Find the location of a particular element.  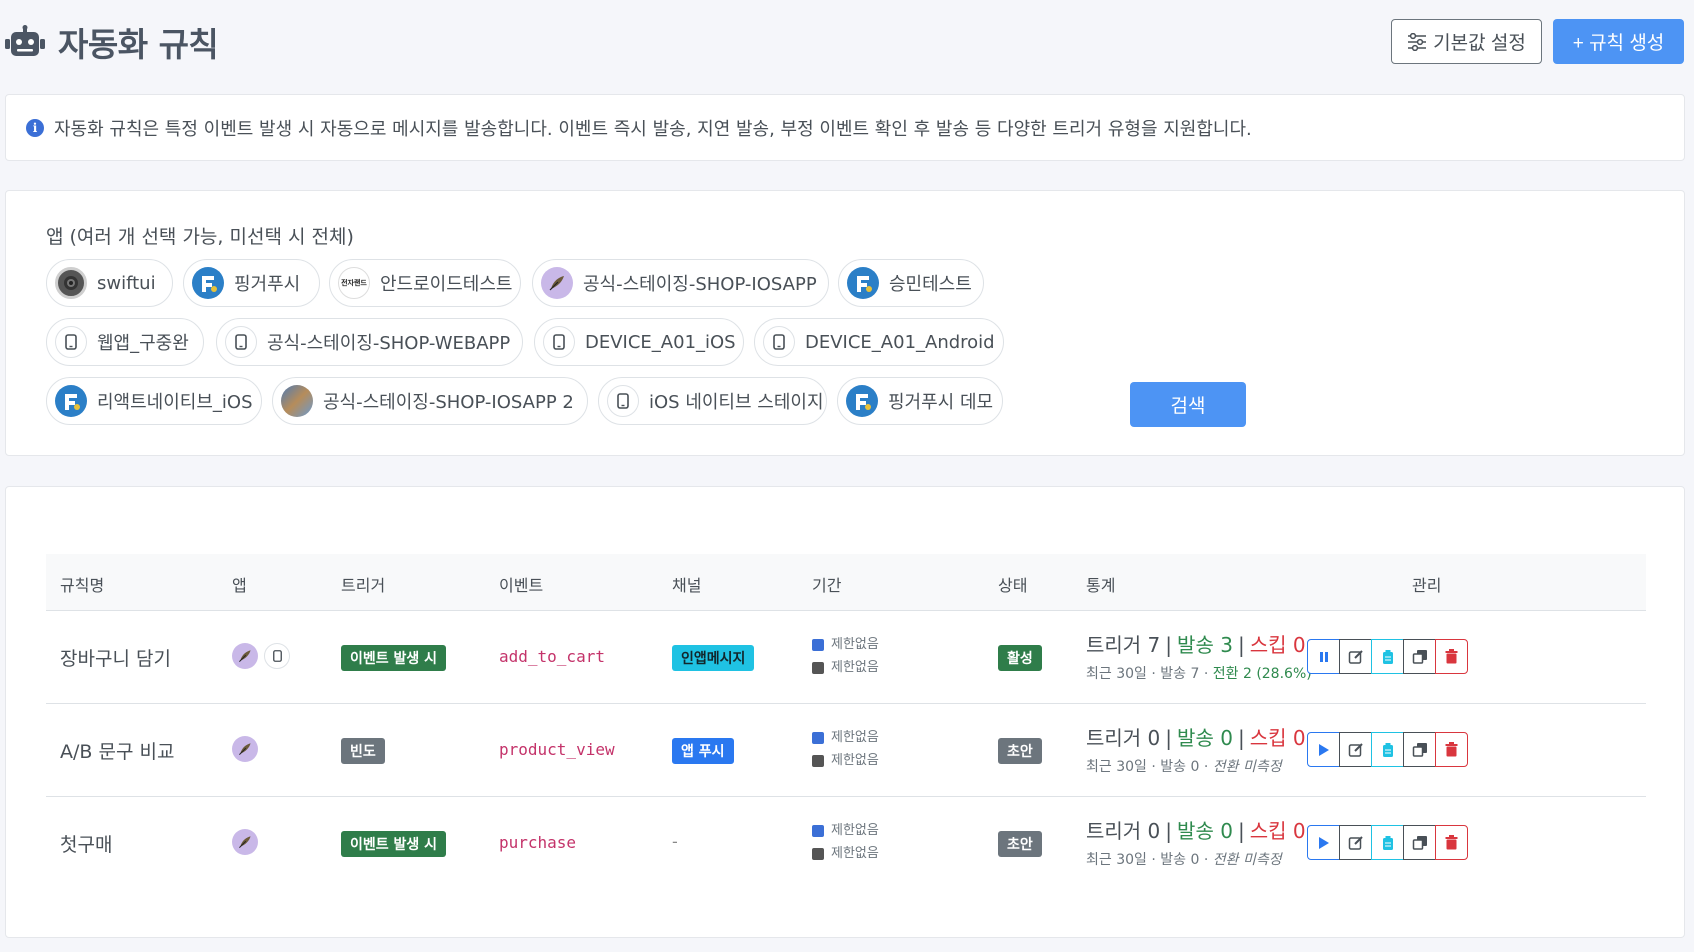

app-chip-label: 리액트네이티브_iOS is located at coordinates (175, 402).